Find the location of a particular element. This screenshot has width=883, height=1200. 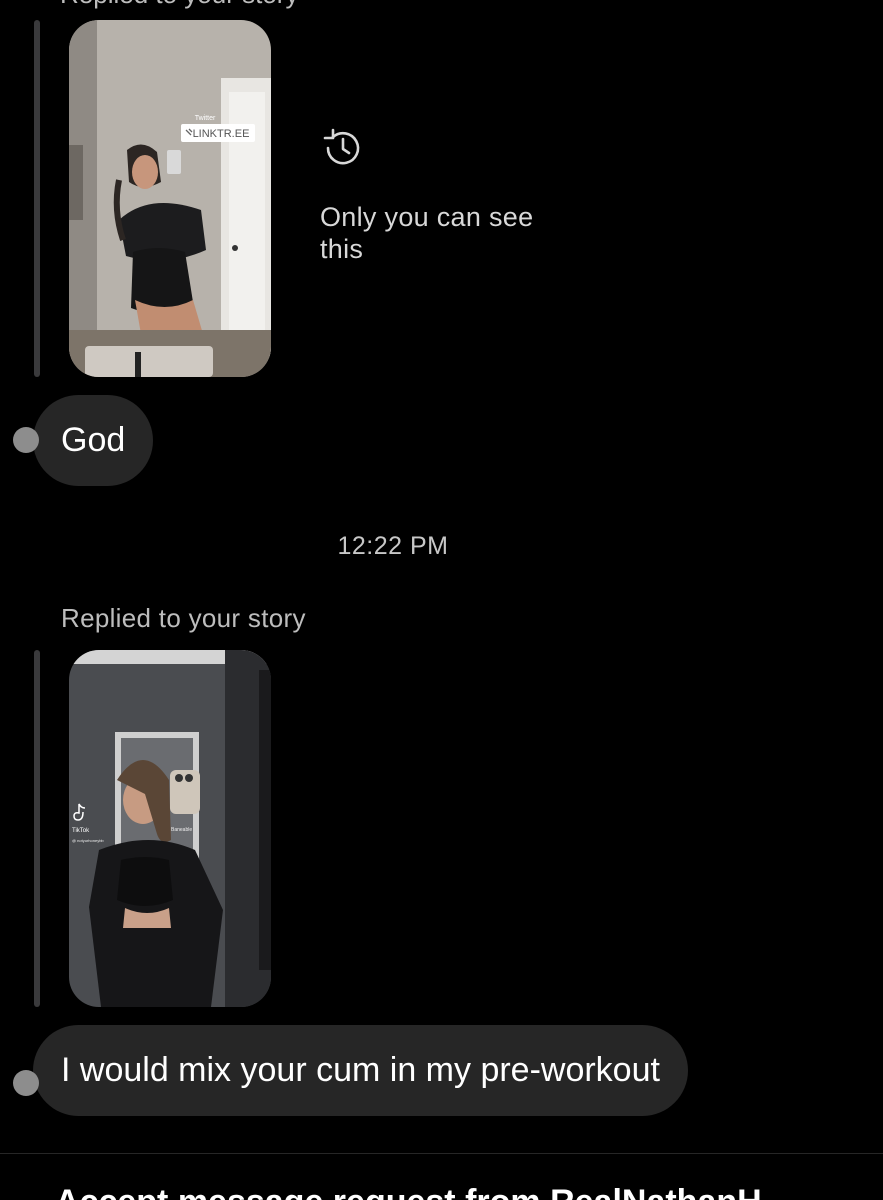

link-sticker: LINKTR.EE is located at coordinates (221, 134).